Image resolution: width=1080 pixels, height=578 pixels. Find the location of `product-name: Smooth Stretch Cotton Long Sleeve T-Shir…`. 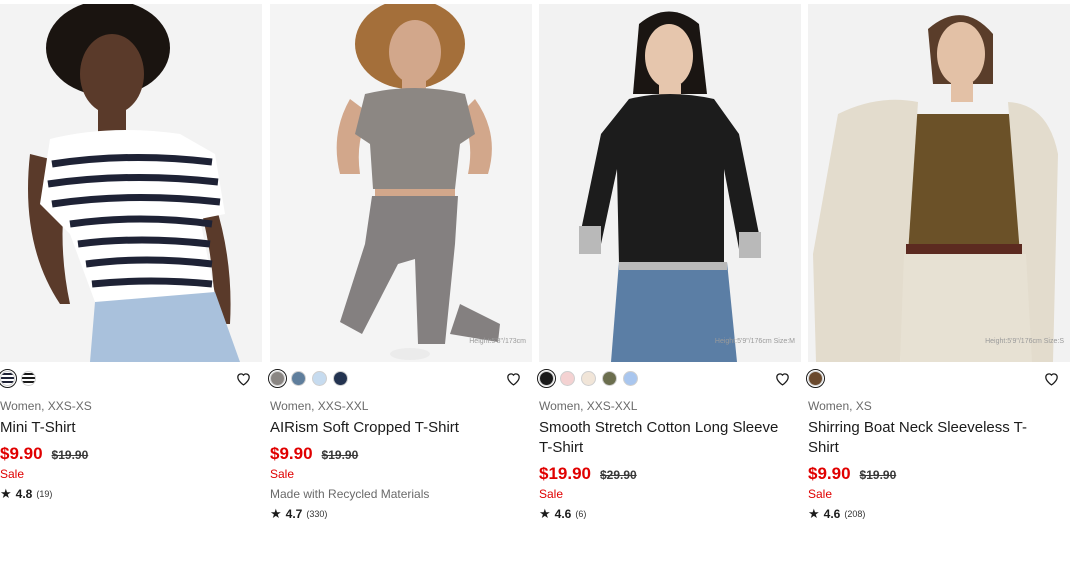

product-name: Smooth Stretch Cotton Long Sleeve T-Shir… is located at coordinates (659, 438).